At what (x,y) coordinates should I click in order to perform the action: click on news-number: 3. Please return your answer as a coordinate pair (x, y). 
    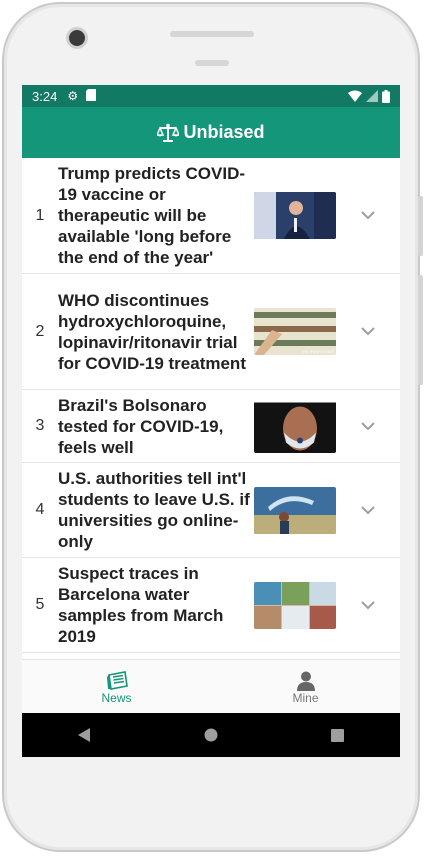
    Looking at the image, I should click on (40, 425).